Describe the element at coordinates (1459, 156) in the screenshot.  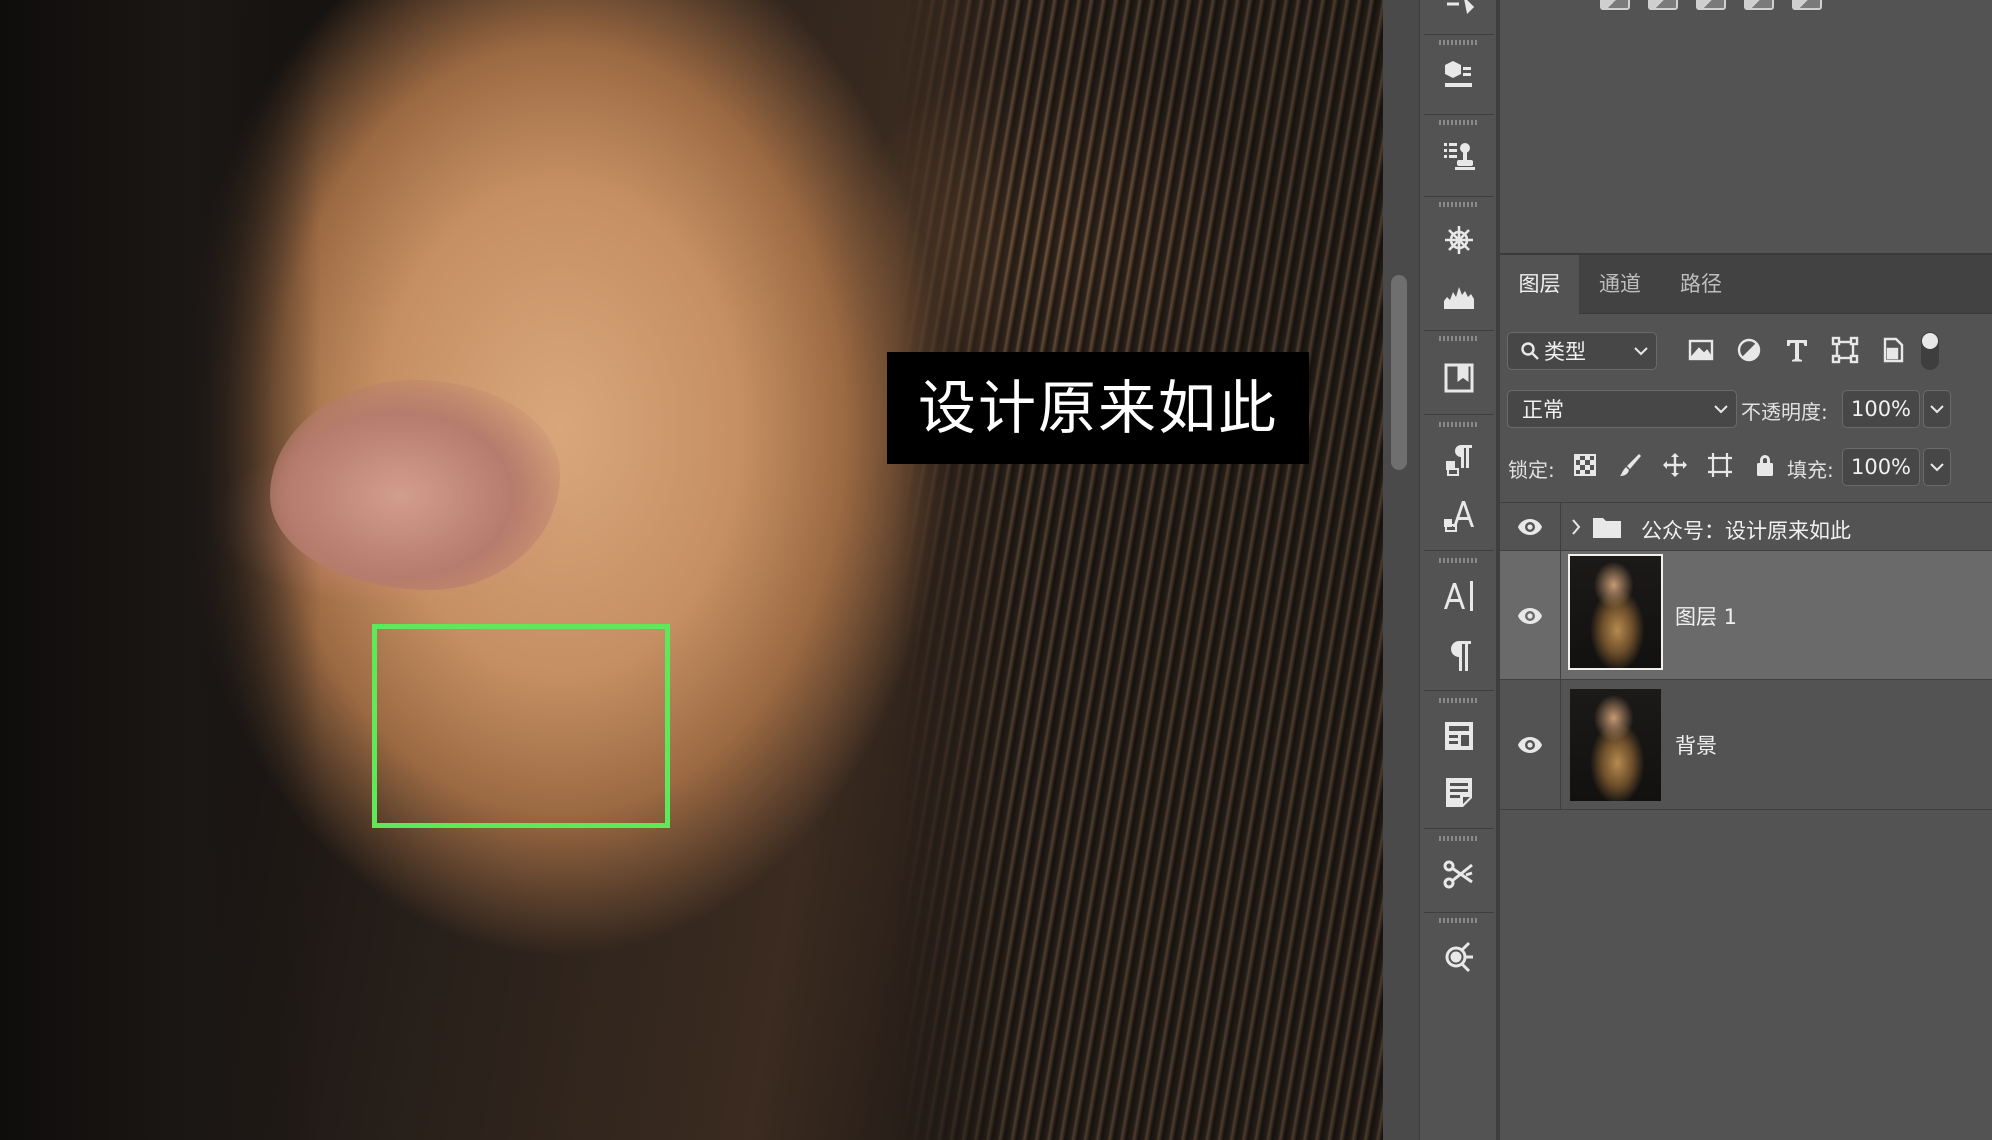
I see `clone-stamp-icon` at that location.